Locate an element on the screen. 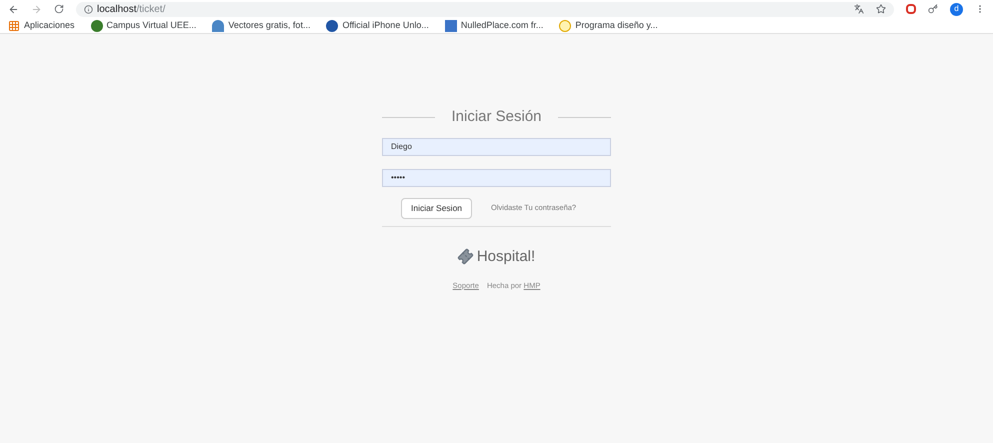  info-icon is located at coordinates (88, 9).